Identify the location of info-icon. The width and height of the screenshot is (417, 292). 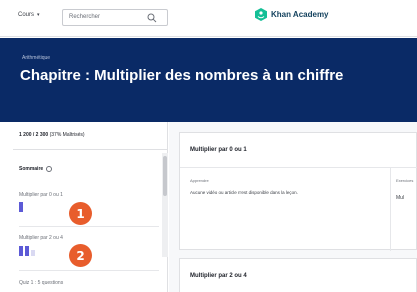
(49, 169).